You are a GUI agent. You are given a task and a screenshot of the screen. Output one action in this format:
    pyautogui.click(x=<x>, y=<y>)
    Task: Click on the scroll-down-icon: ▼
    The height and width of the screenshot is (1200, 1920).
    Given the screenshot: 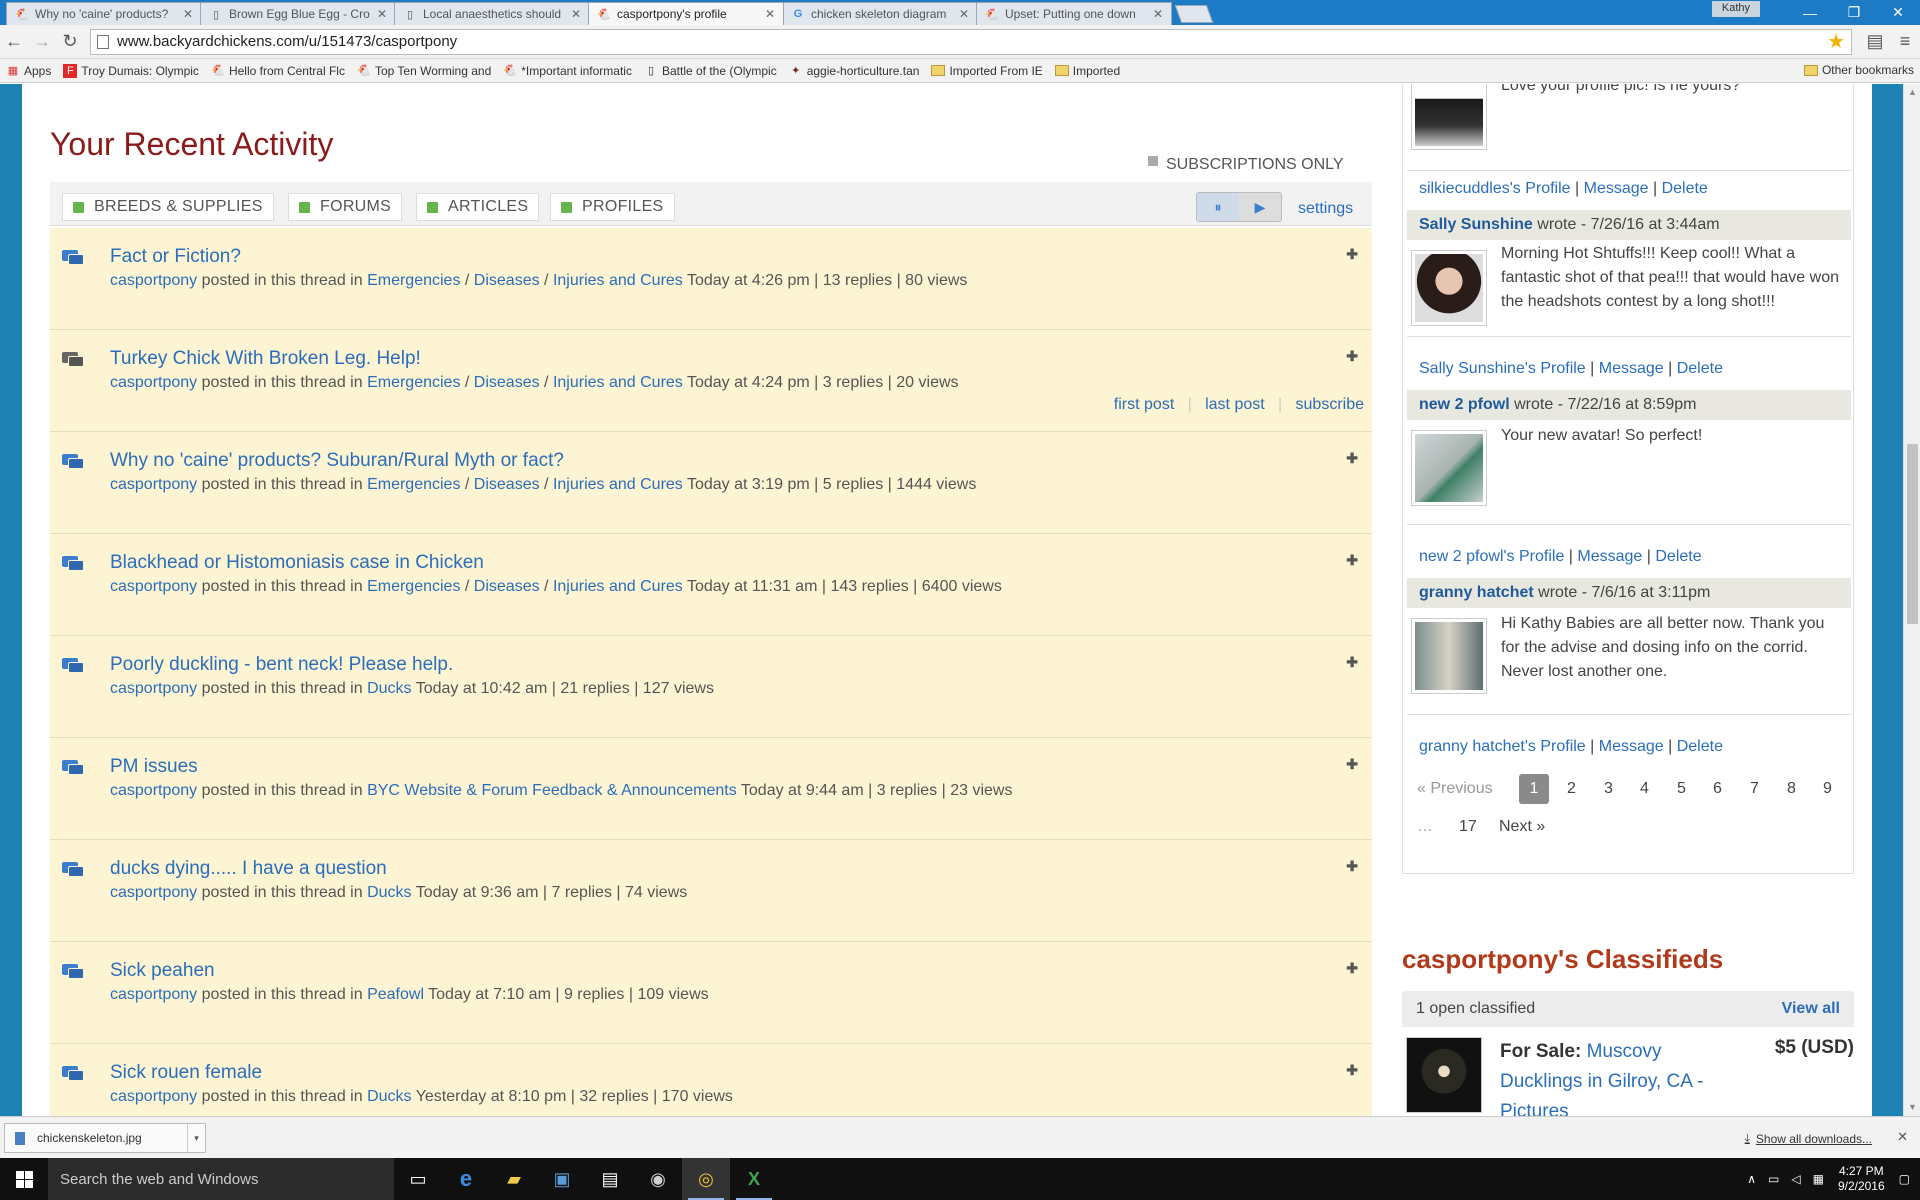 What is the action you would take?
    pyautogui.click(x=1912, y=1107)
    